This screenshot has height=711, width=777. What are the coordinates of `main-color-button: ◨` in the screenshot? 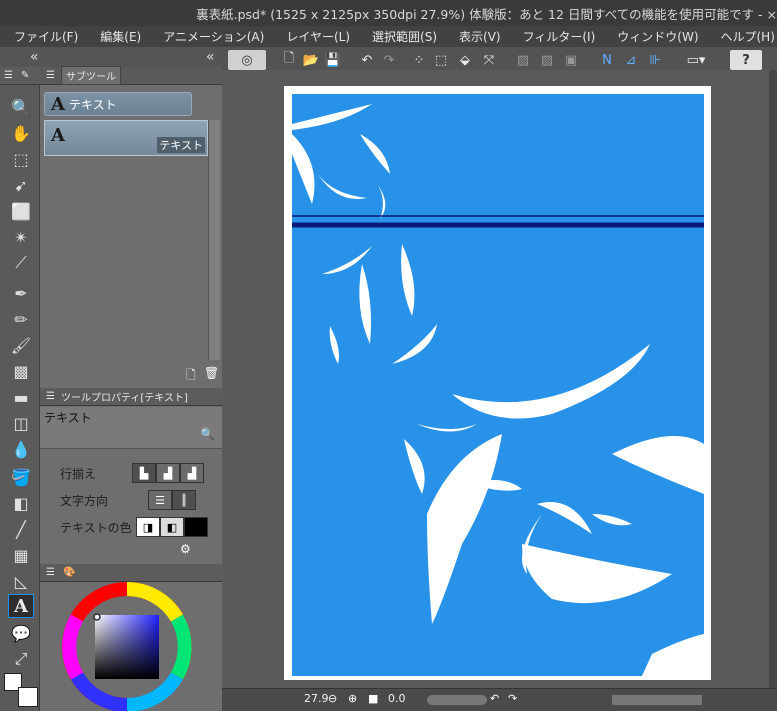 It's located at (148, 527).